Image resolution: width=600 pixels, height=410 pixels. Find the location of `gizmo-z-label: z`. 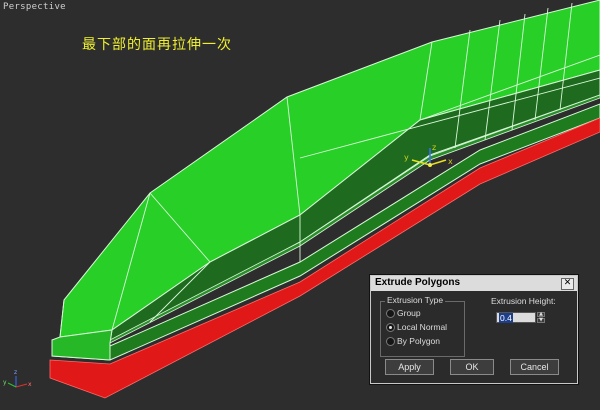

gizmo-z-label: z is located at coordinates (434, 147).